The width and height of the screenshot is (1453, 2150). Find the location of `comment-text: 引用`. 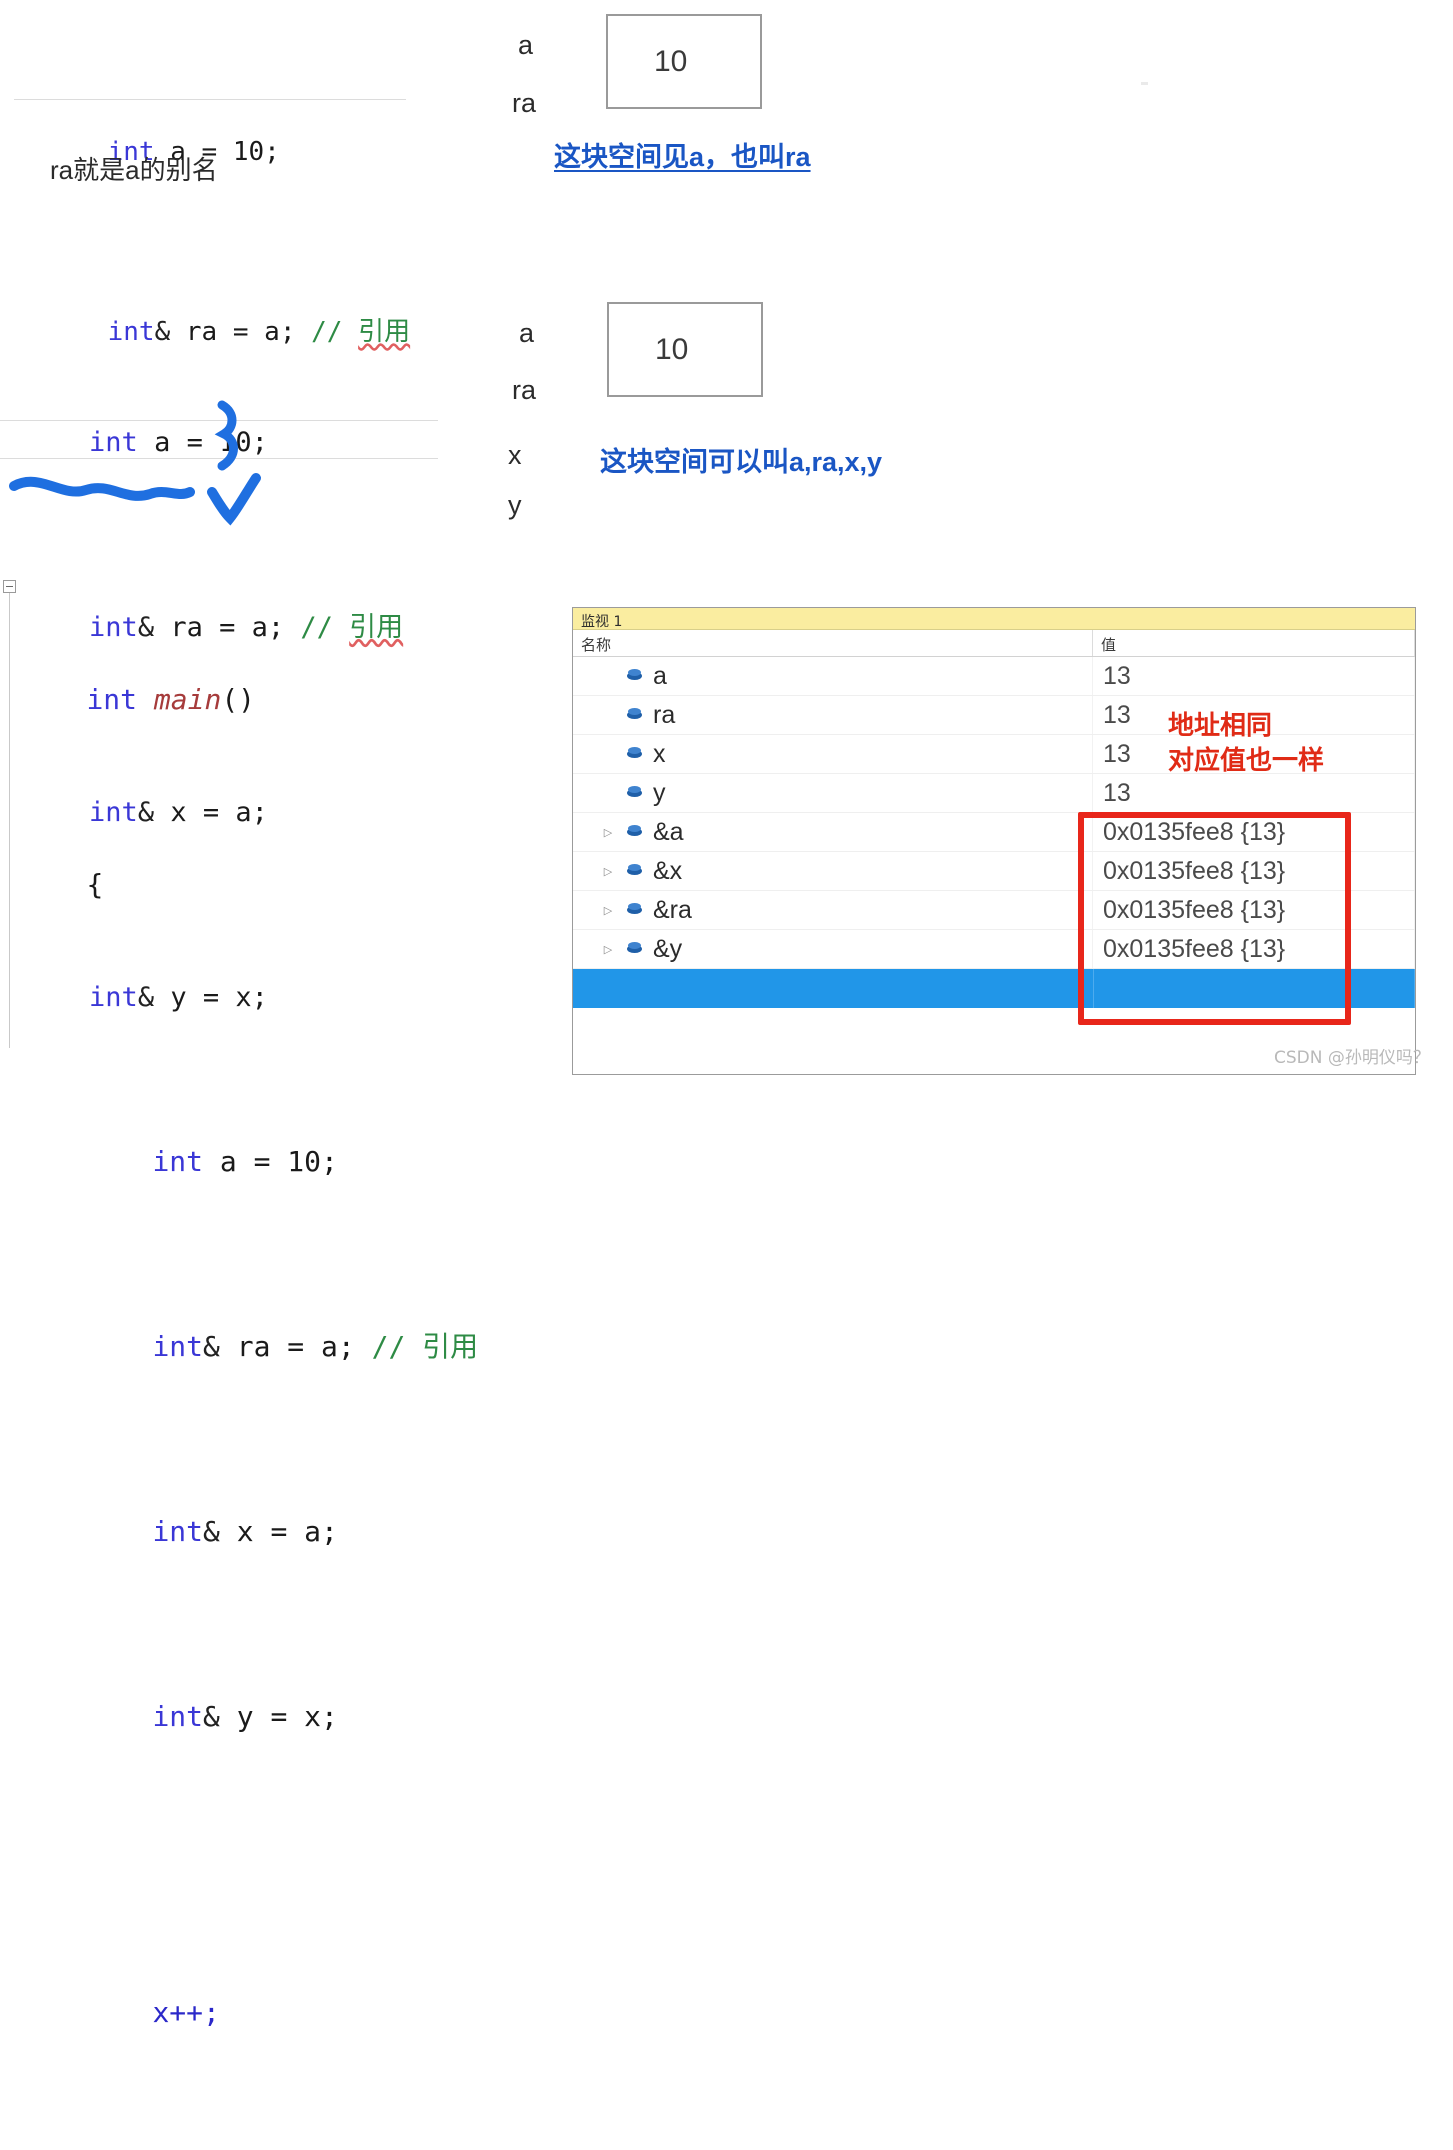

comment-text: 引用 is located at coordinates (450, 1346).